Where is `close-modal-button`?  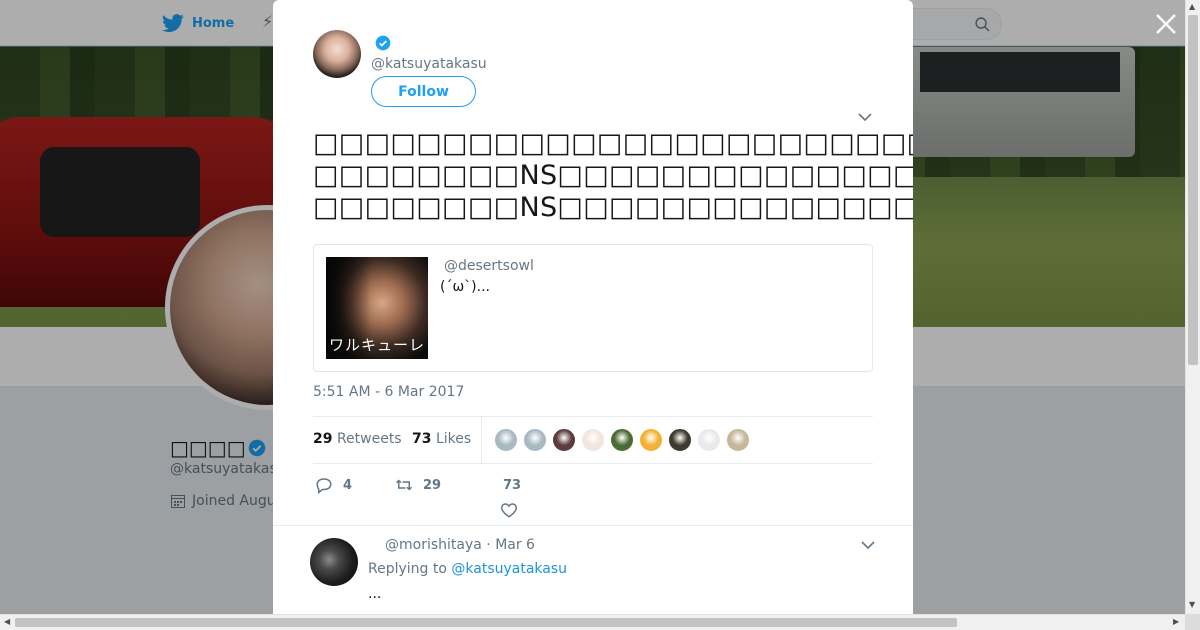 close-modal-button is located at coordinates (1166, 24).